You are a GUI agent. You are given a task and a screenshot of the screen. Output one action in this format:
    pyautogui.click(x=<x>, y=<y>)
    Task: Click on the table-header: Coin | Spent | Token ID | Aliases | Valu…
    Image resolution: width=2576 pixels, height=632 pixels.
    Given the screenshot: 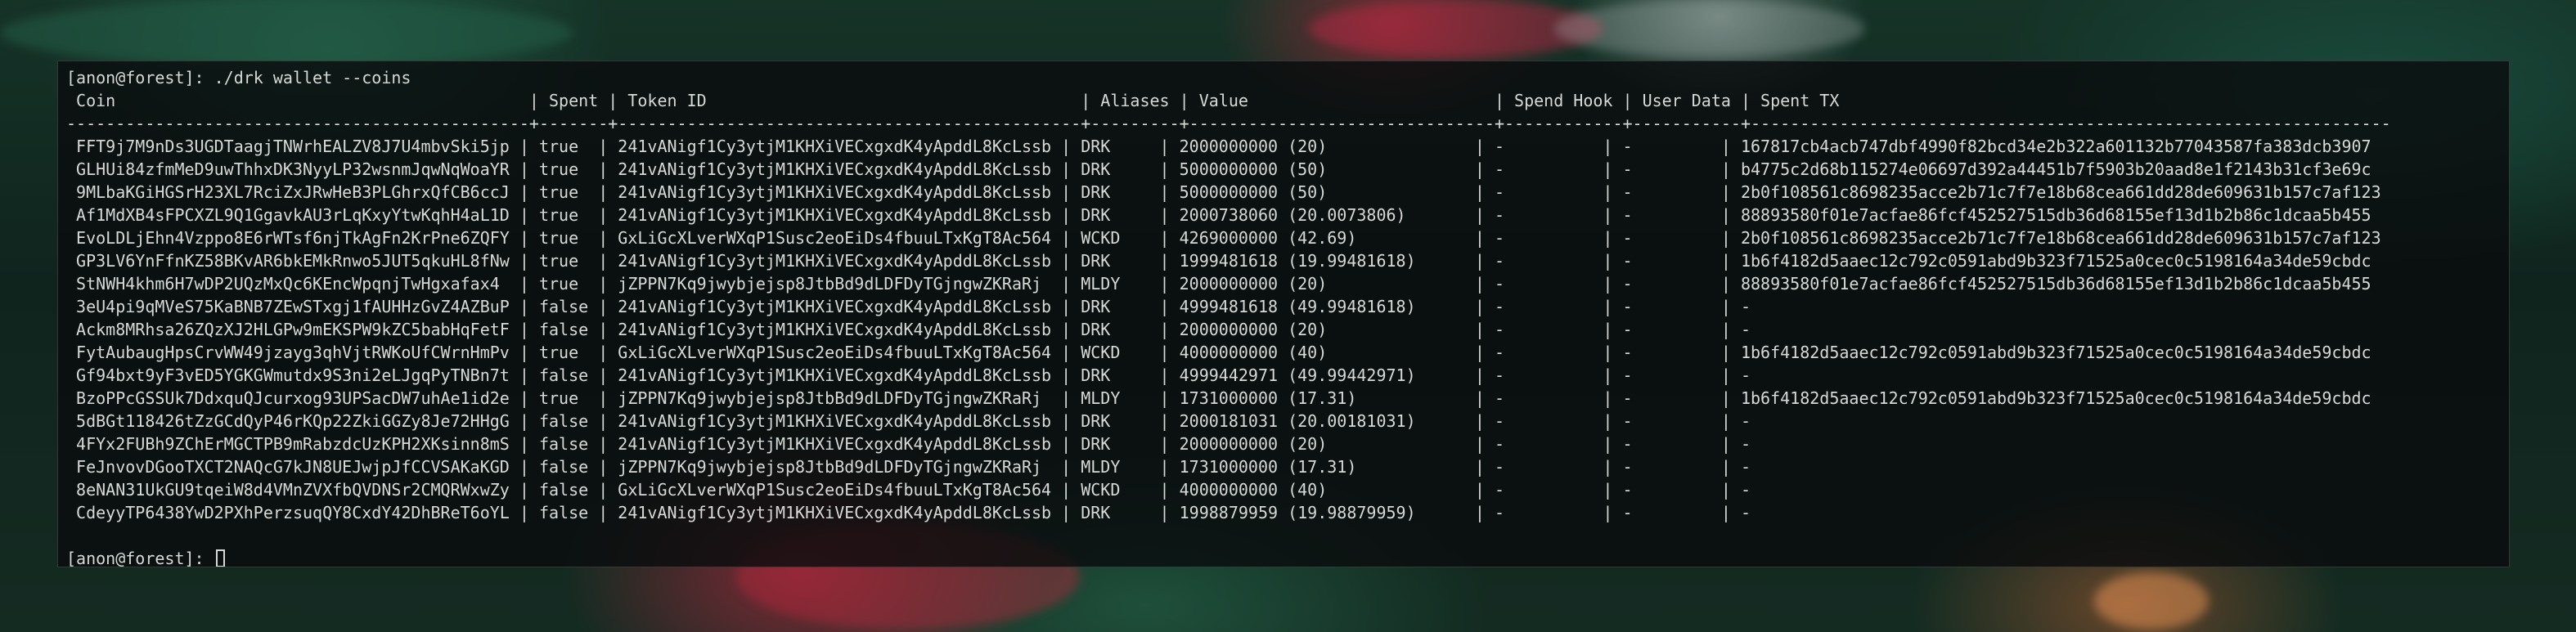 What is the action you would take?
    pyautogui.click(x=953, y=101)
    